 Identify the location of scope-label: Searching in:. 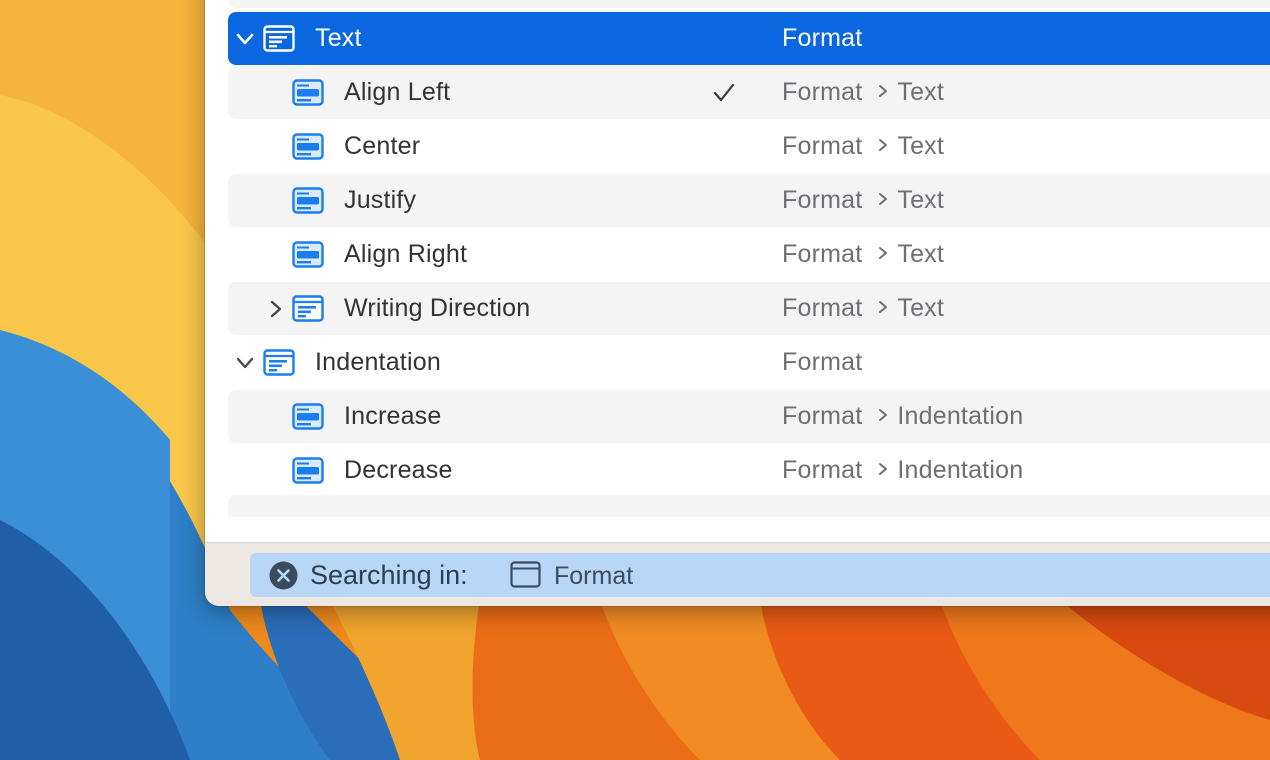
(389, 575).